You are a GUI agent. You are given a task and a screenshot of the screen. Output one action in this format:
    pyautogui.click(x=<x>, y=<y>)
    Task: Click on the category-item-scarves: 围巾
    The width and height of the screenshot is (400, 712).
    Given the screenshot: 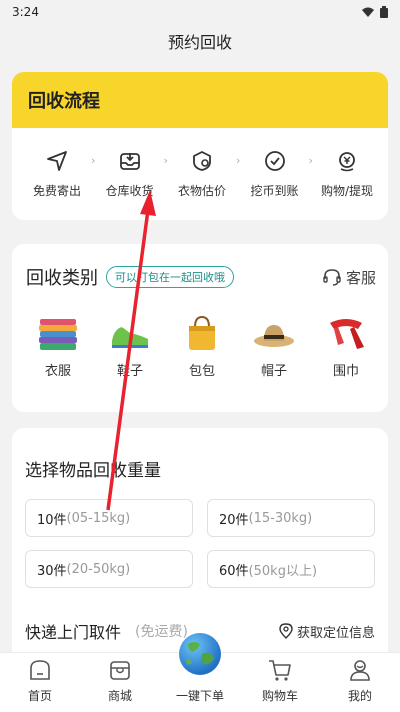 What is the action you would take?
    pyautogui.click(x=346, y=345)
    